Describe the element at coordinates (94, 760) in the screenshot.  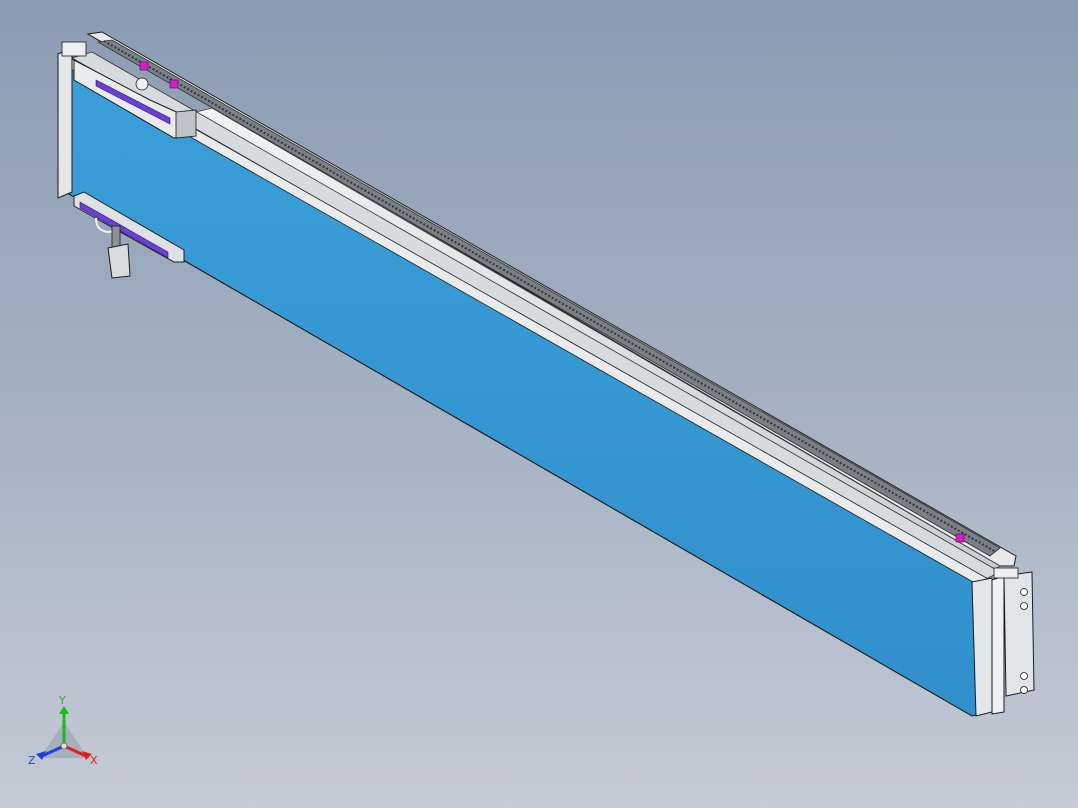
I see `triad-x-label: X` at that location.